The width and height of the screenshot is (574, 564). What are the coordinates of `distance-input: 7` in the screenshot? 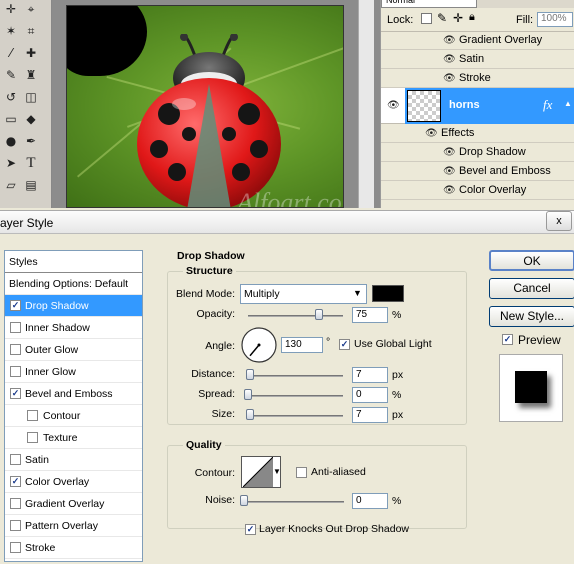 It's located at (370, 375).